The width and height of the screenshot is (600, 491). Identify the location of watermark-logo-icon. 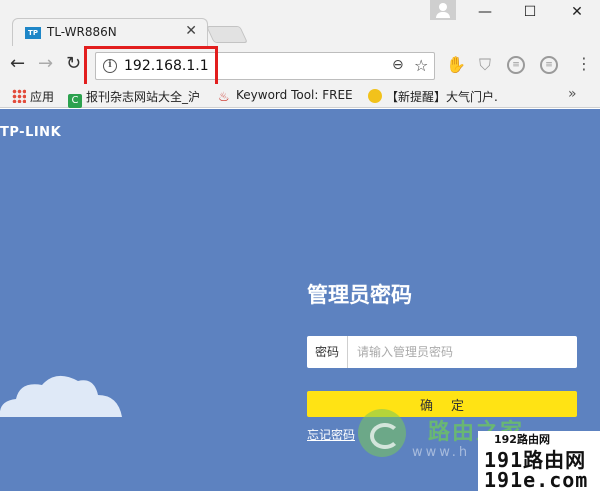
(382, 433).